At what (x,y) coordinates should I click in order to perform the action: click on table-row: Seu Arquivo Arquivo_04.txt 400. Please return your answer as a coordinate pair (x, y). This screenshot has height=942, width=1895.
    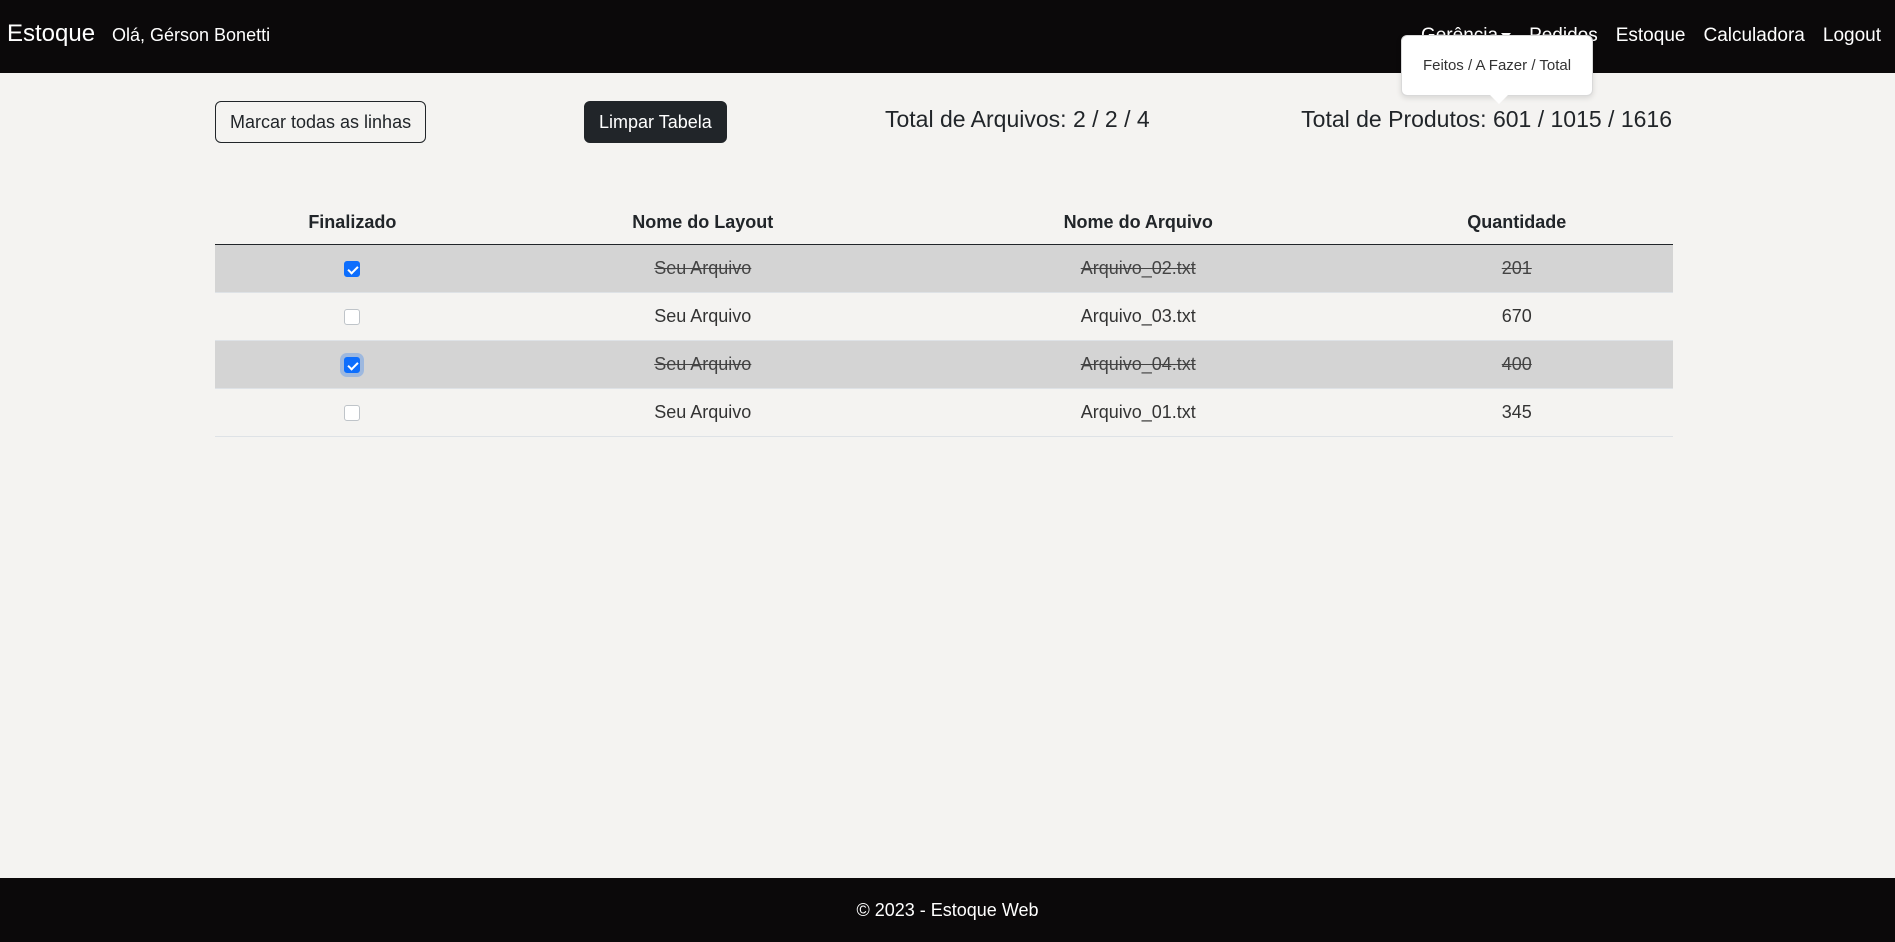
    Looking at the image, I should click on (944, 364).